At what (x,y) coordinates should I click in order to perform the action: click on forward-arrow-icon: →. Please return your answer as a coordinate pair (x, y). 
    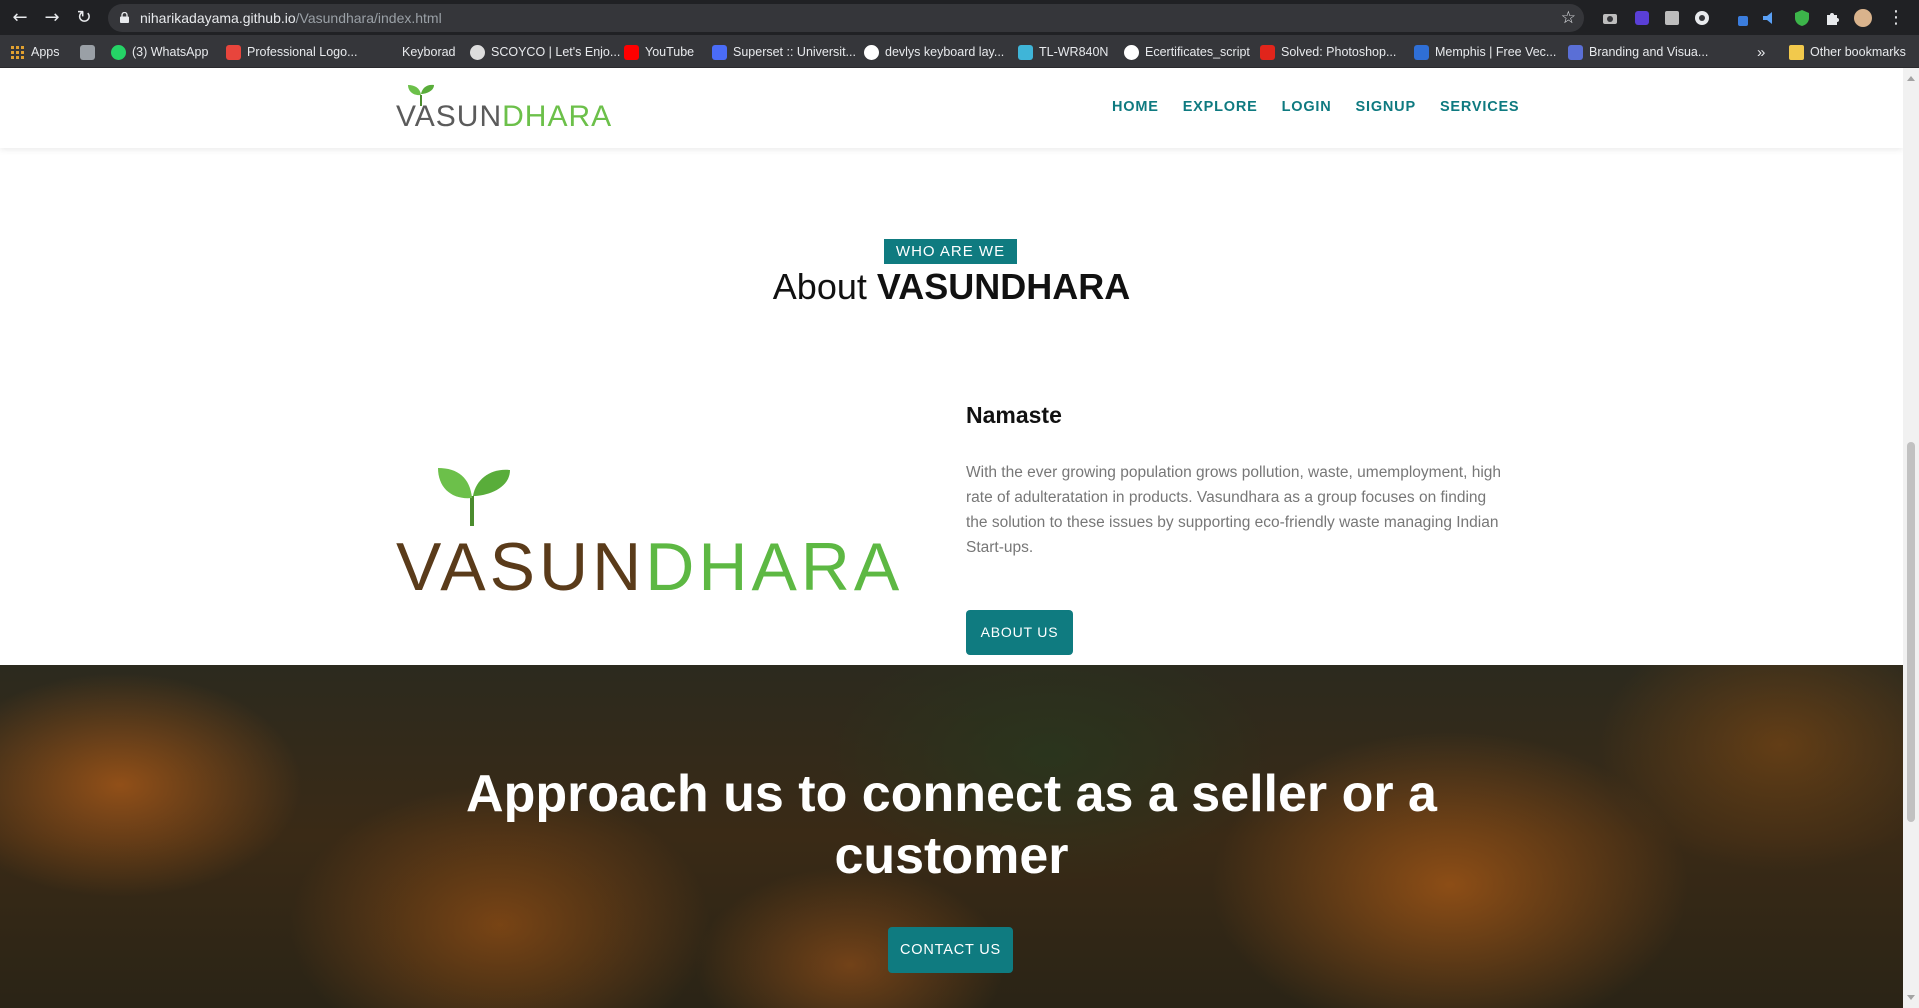
    Looking at the image, I should click on (52, 18).